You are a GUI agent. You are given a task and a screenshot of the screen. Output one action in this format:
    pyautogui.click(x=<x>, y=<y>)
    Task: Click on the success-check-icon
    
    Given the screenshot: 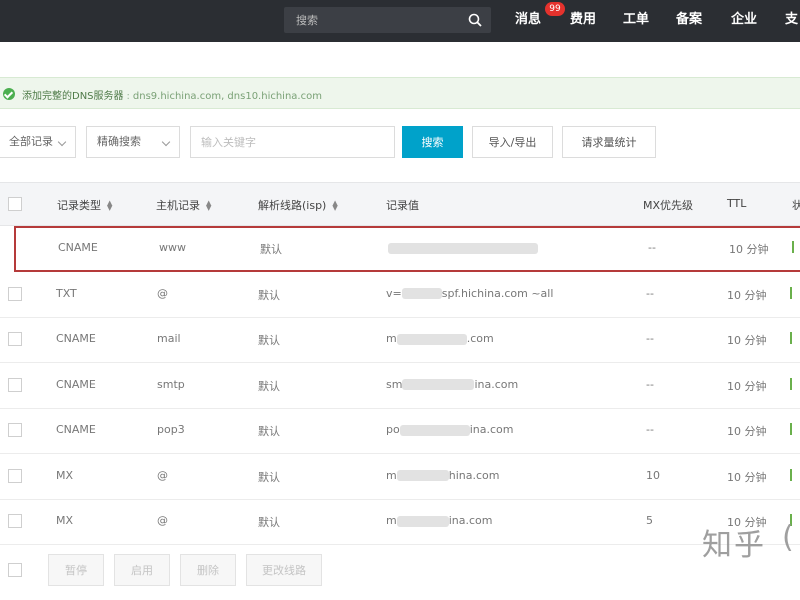 What is the action you would take?
    pyautogui.click(x=9, y=94)
    